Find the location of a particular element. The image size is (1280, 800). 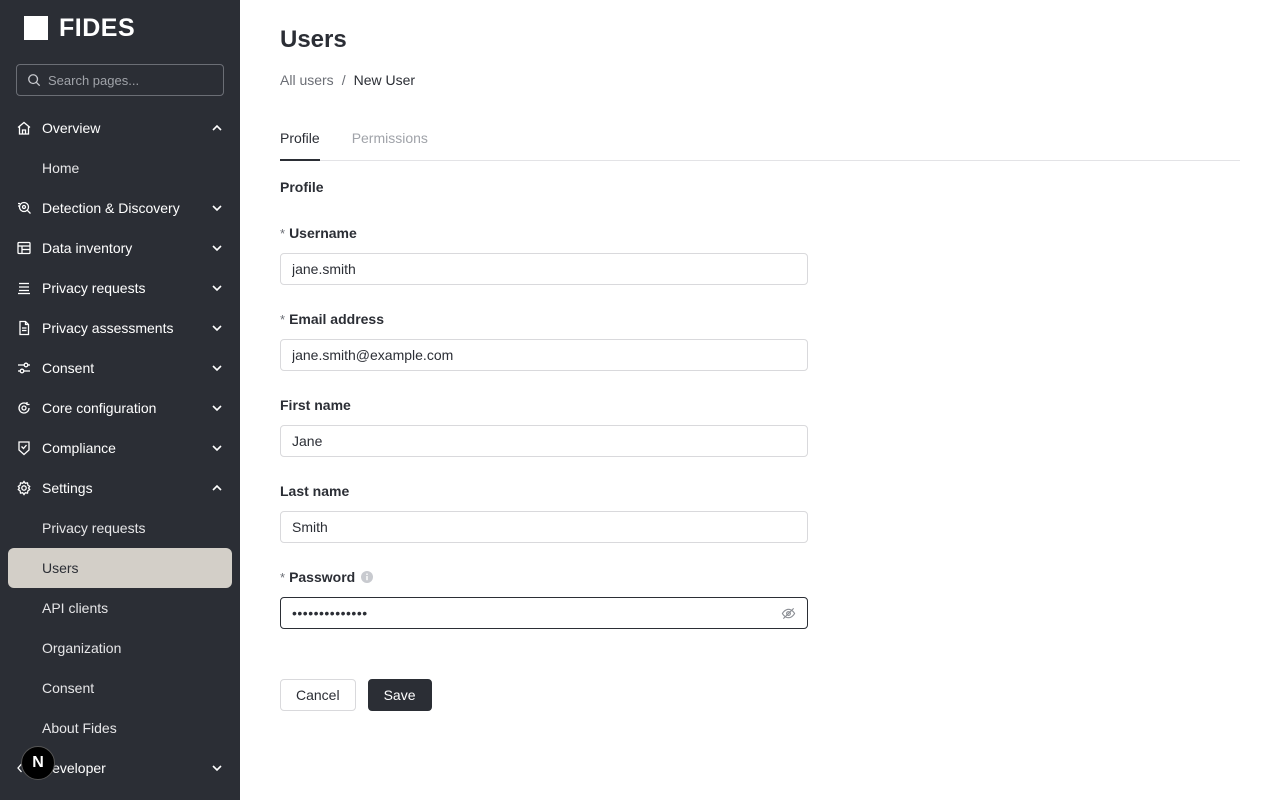

search-input is located at coordinates (133, 80).